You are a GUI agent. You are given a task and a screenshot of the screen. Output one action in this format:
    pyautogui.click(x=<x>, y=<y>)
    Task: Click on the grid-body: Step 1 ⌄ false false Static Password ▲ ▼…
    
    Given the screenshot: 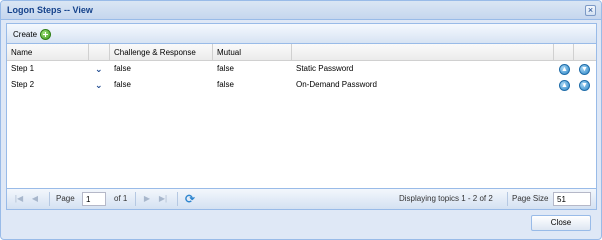 What is the action you would take?
    pyautogui.click(x=301, y=77)
    